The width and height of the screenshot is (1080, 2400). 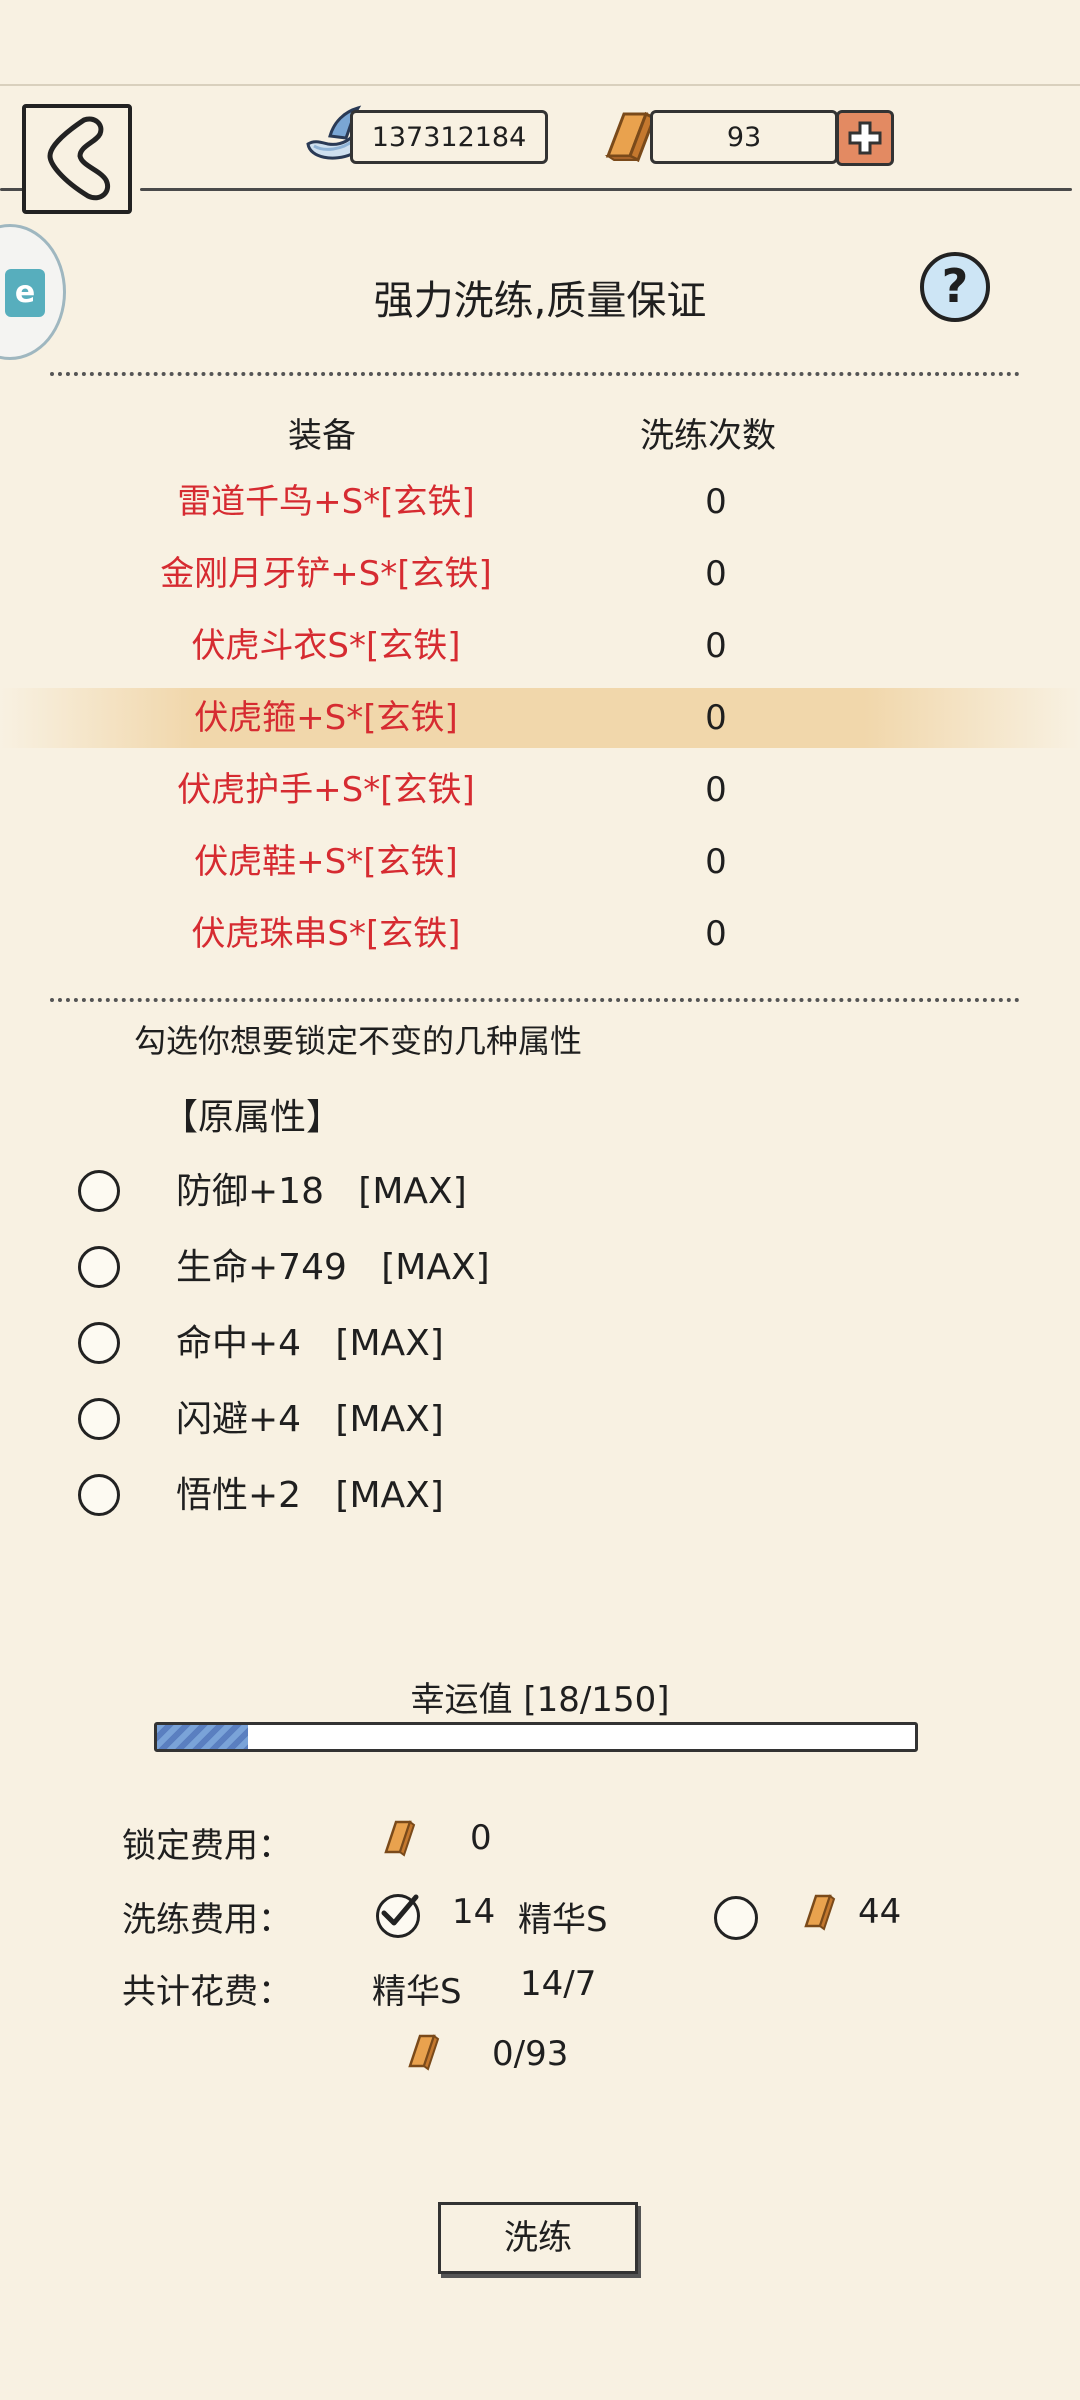 I want to click on equipment-name: 伏虎斗衣S*[玄铁], so click(x=326, y=646).